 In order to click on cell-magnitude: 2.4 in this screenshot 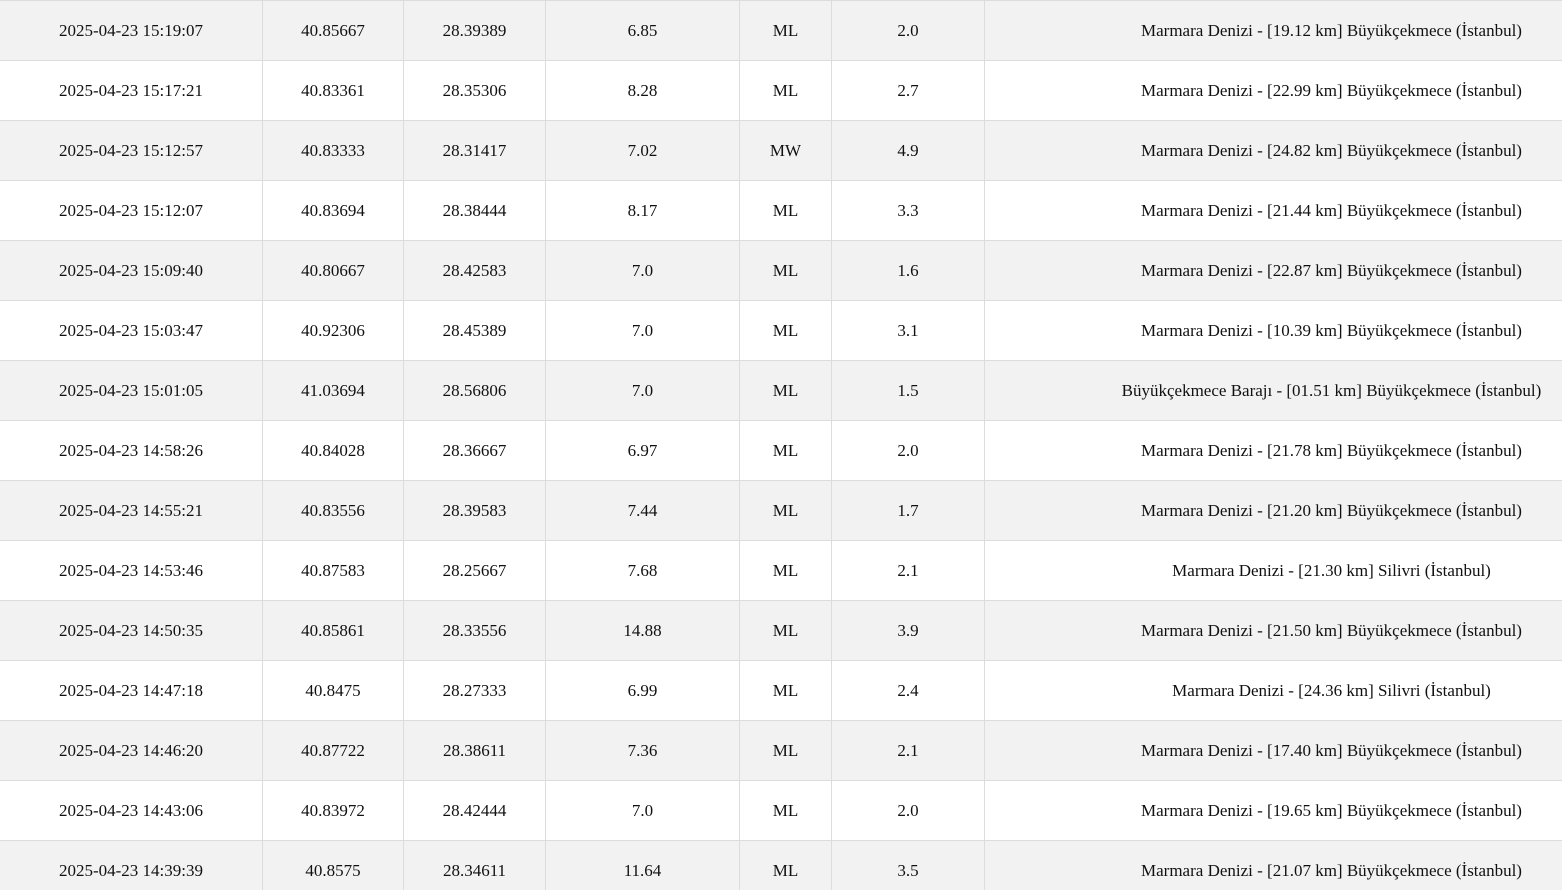, I will do `click(908, 690)`.